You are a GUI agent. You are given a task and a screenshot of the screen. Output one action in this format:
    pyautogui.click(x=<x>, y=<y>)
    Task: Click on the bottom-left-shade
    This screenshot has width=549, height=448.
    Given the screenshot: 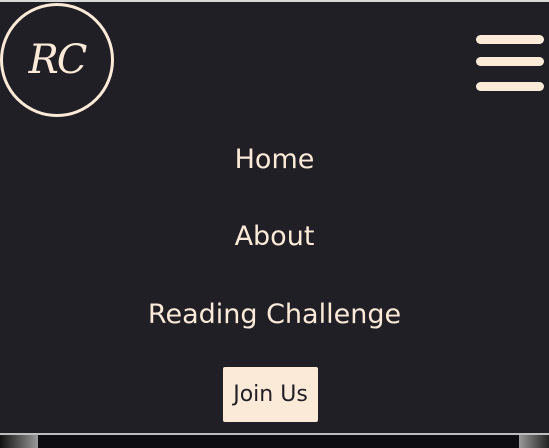 What is the action you would take?
    pyautogui.click(x=19, y=441)
    